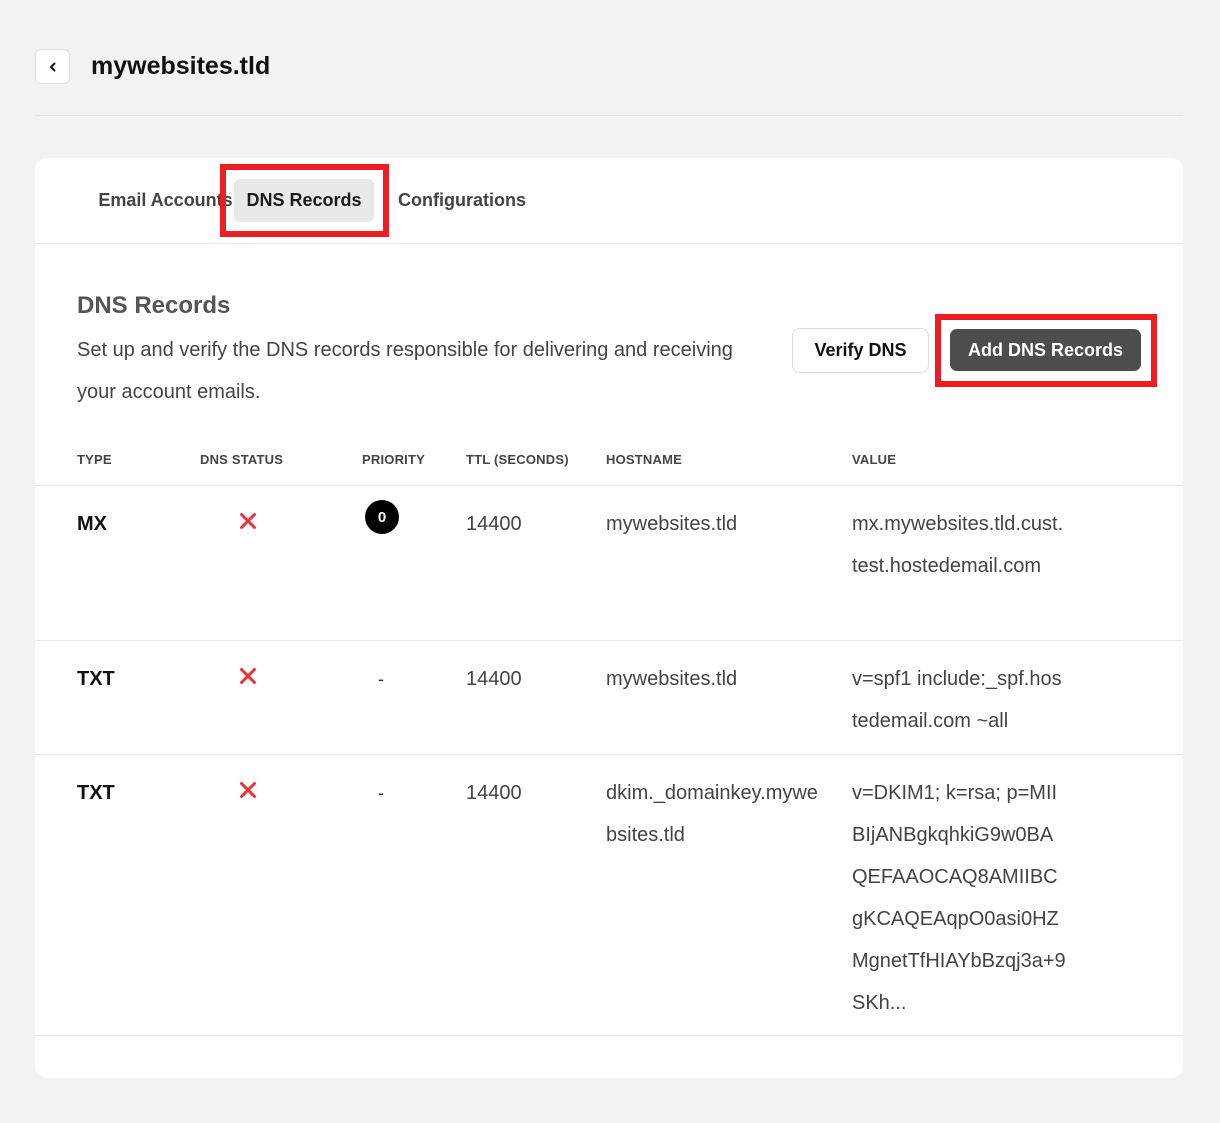 This screenshot has width=1220, height=1123. What do you see at coordinates (860, 350) in the screenshot?
I see `verify-dns-button: Verify DNS` at bounding box center [860, 350].